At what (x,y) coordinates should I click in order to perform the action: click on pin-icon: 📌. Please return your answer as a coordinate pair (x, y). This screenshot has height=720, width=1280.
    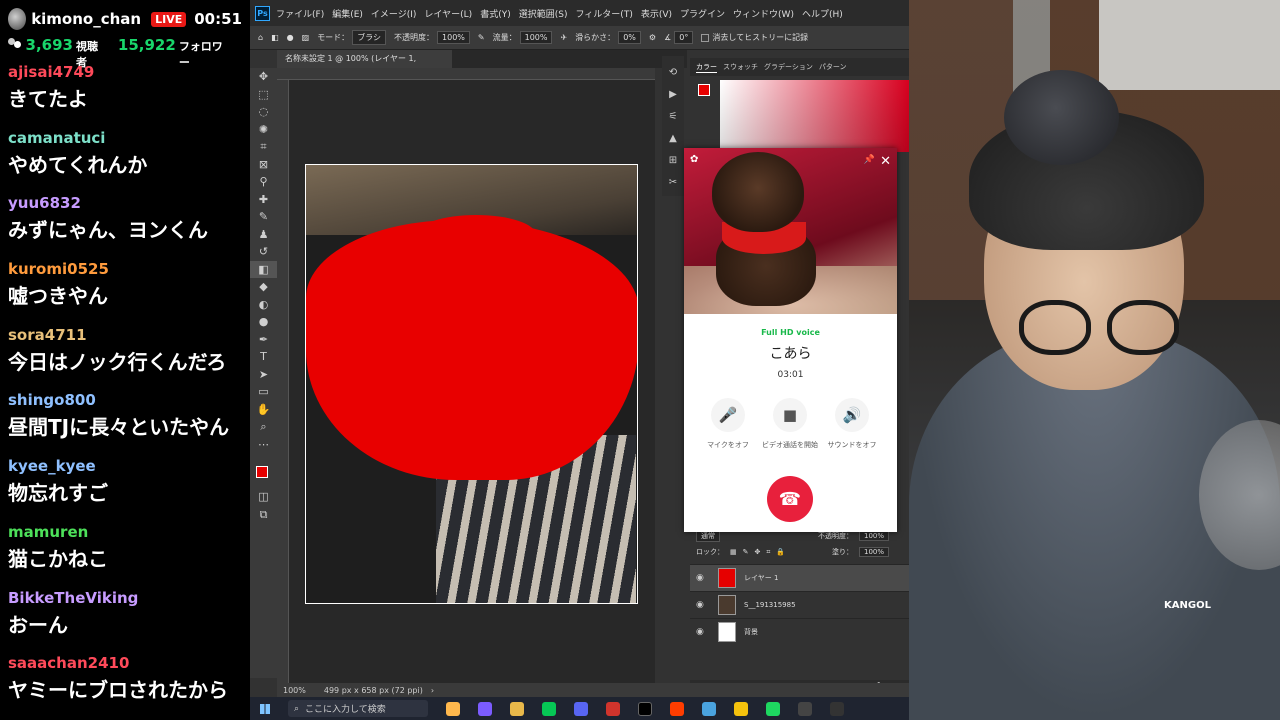
    Looking at the image, I should click on (869, 160).